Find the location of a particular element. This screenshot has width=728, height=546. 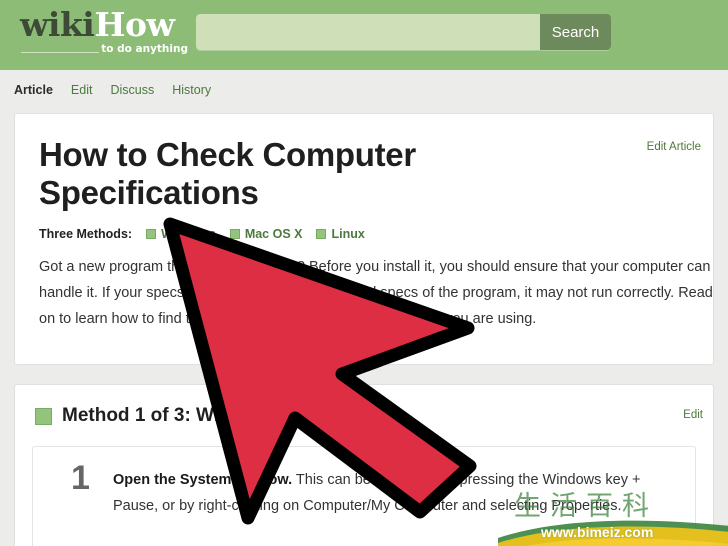

logo-text: wikiHow is located at coordinates (105, 25).